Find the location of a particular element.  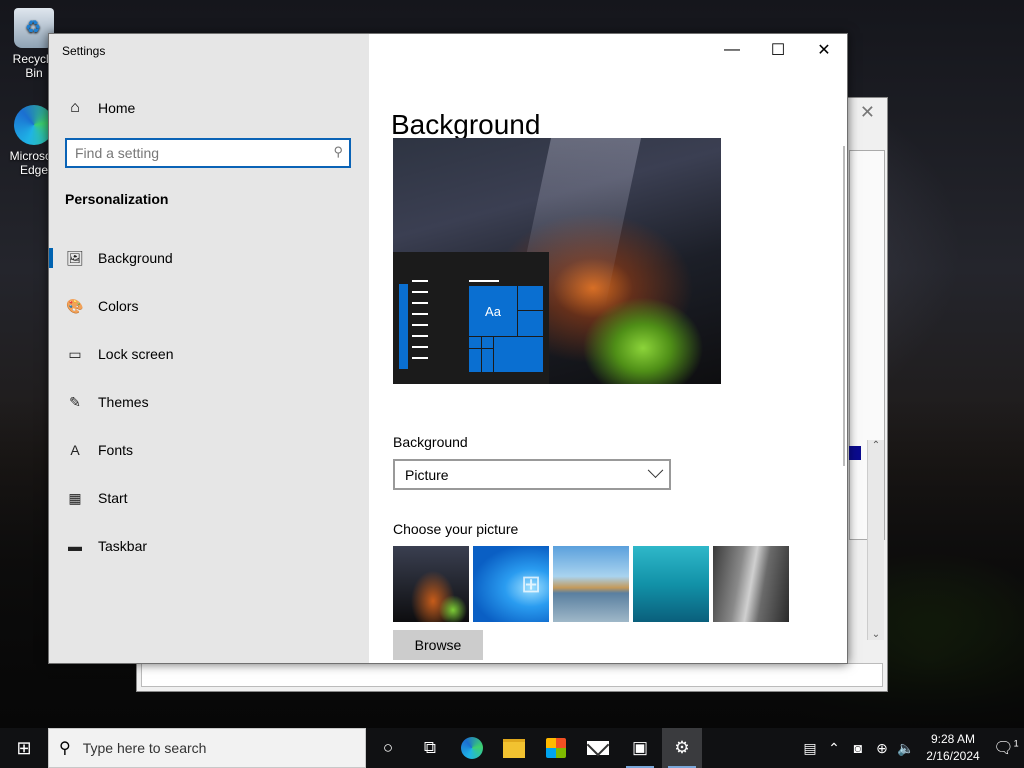

notification-center-button: 🗨1 is located at coordinates (1006, 748).